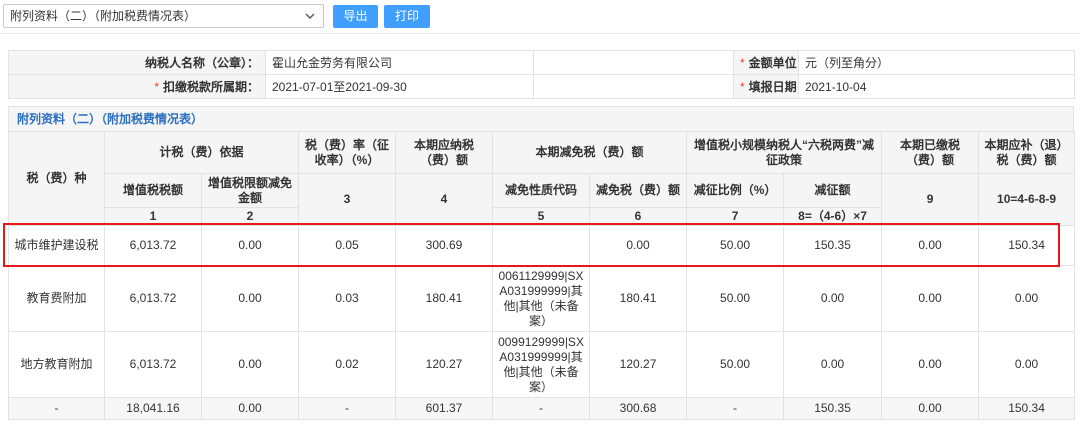 This screenshot has width=1080, height=435. I want to click on reduce-ratio-cell: -, so click(735, 408).